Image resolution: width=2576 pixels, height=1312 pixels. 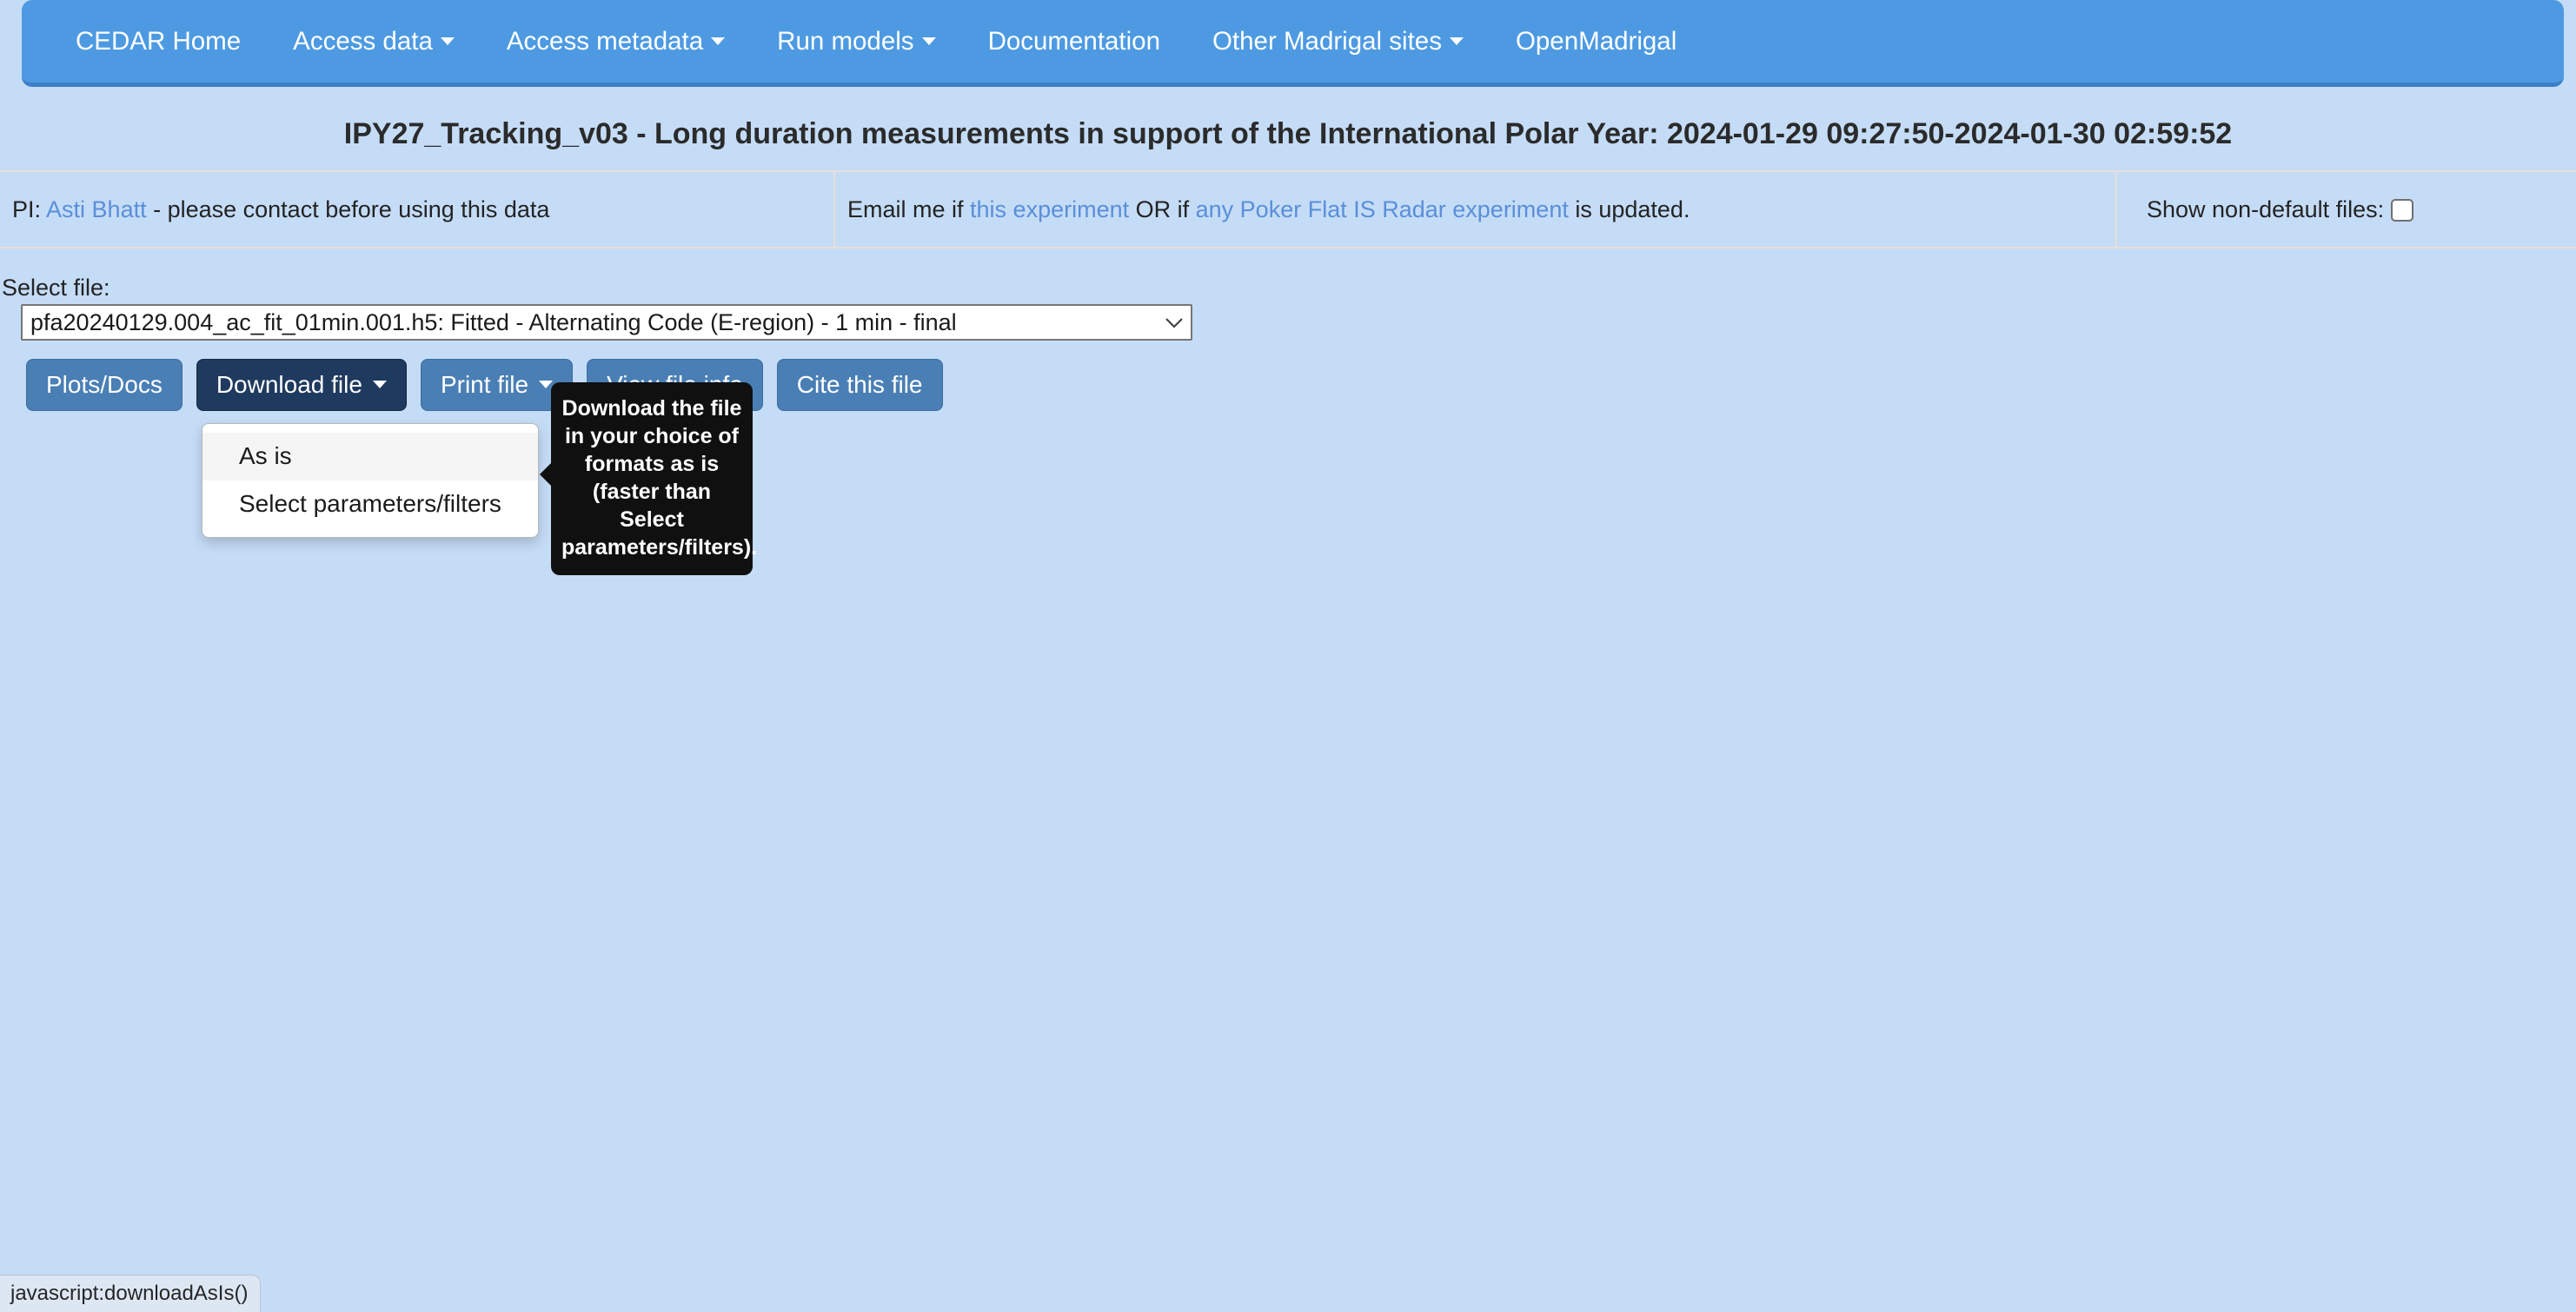 I want to click on button-label: Print file, so click(x=485, y=384).